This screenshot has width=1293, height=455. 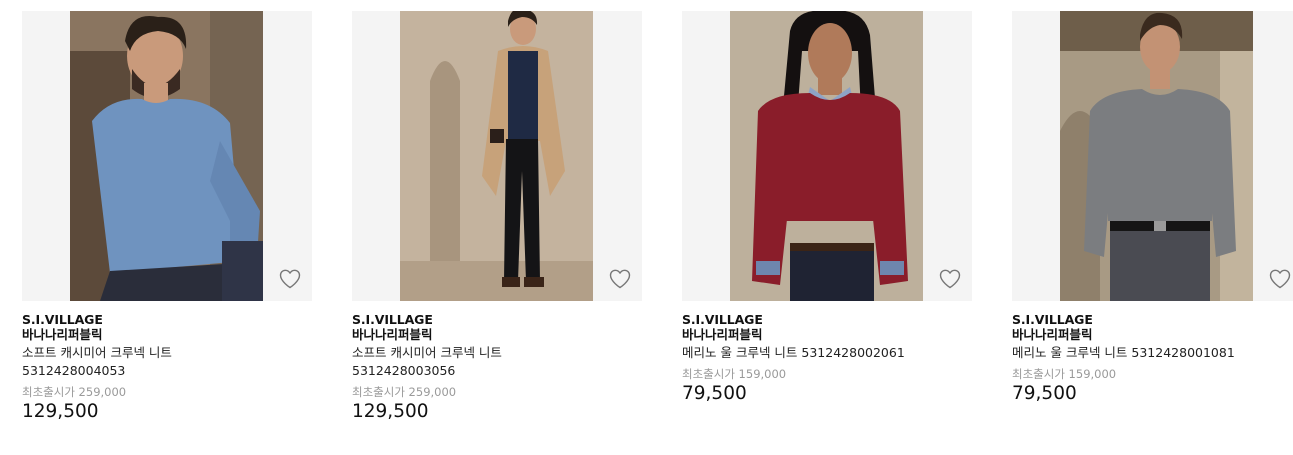 I want to click on product-name: 메리노 울 크루넥 니트 5312428002061, so click(x=827, y=353).